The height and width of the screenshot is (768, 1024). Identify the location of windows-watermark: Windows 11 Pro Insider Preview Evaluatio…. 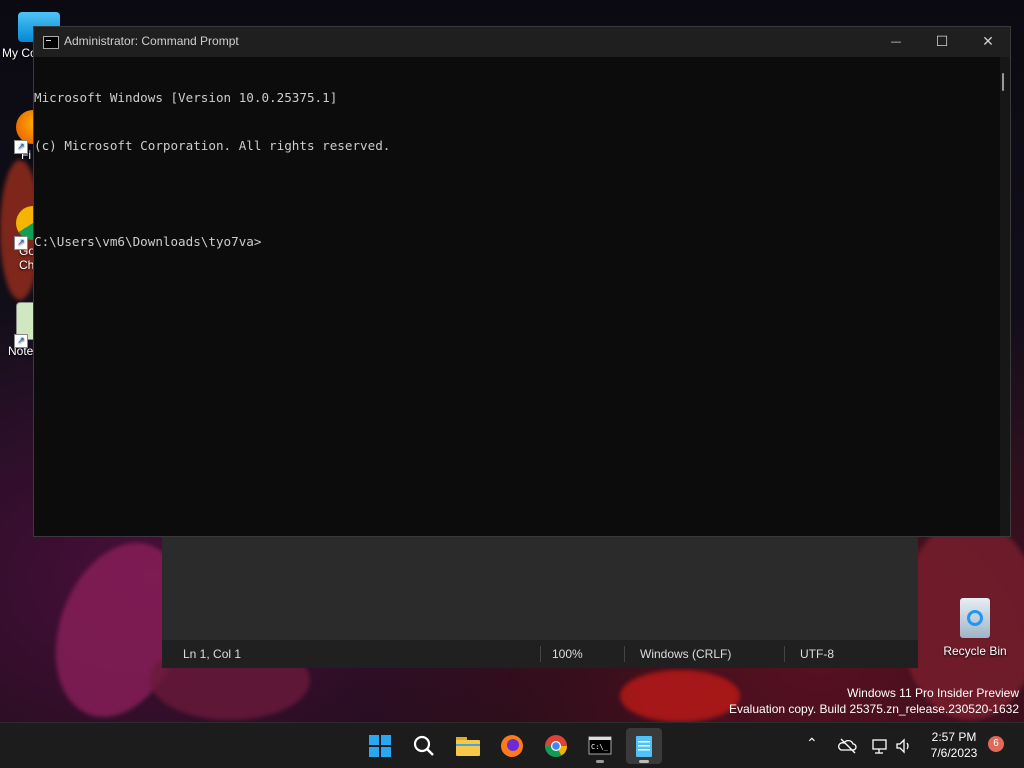
(874, 701).